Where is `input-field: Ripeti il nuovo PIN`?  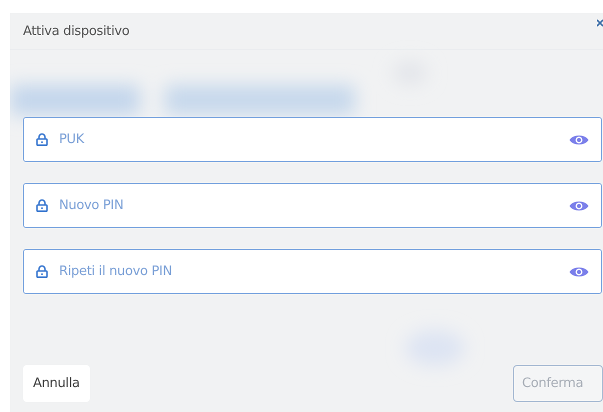 input-field: Ripeti il nuovo PIN is located at coordinates (313, 271).